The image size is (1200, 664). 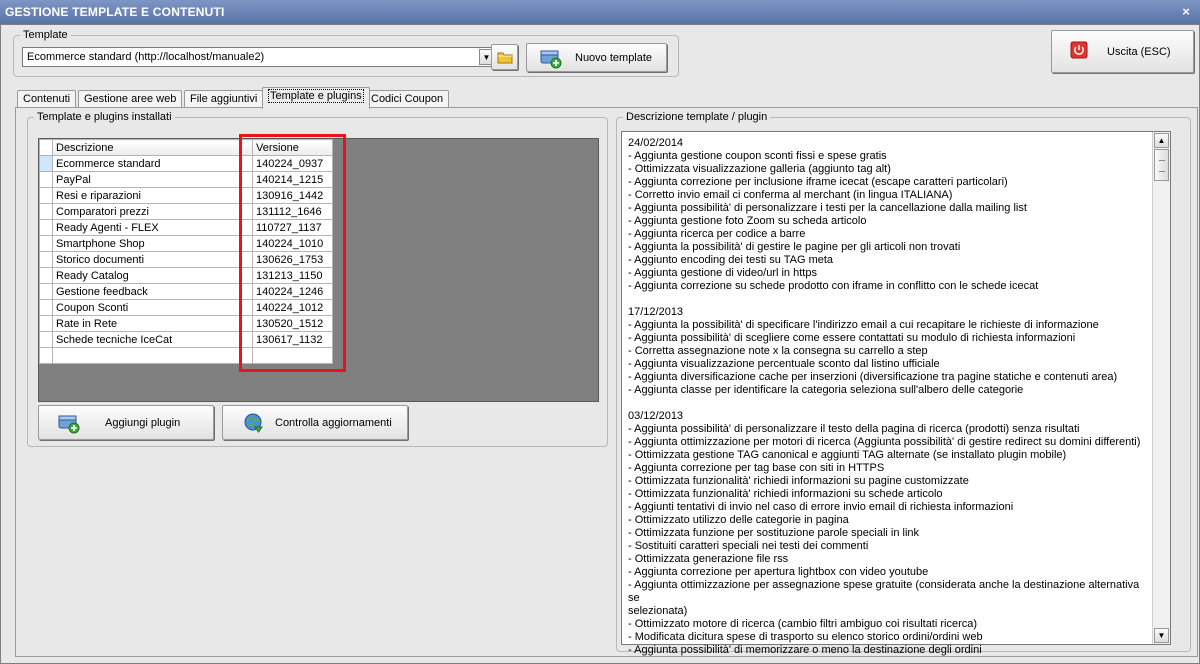 I want to click on cell-descrizione: Comparatori prezzi, so click(x=152, y=211).